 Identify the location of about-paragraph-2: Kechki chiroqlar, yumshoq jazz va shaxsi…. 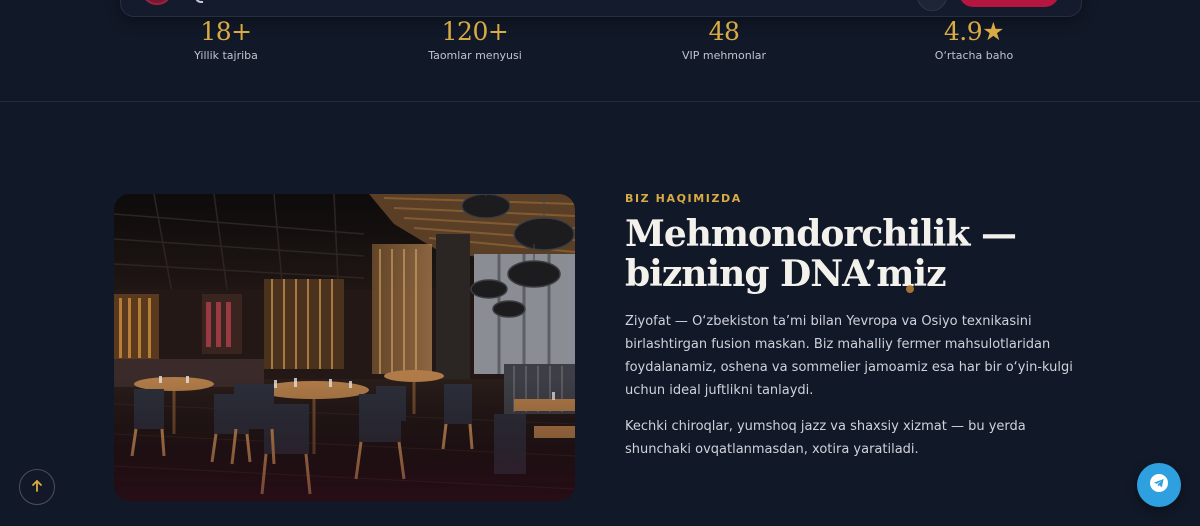
(825, 438).